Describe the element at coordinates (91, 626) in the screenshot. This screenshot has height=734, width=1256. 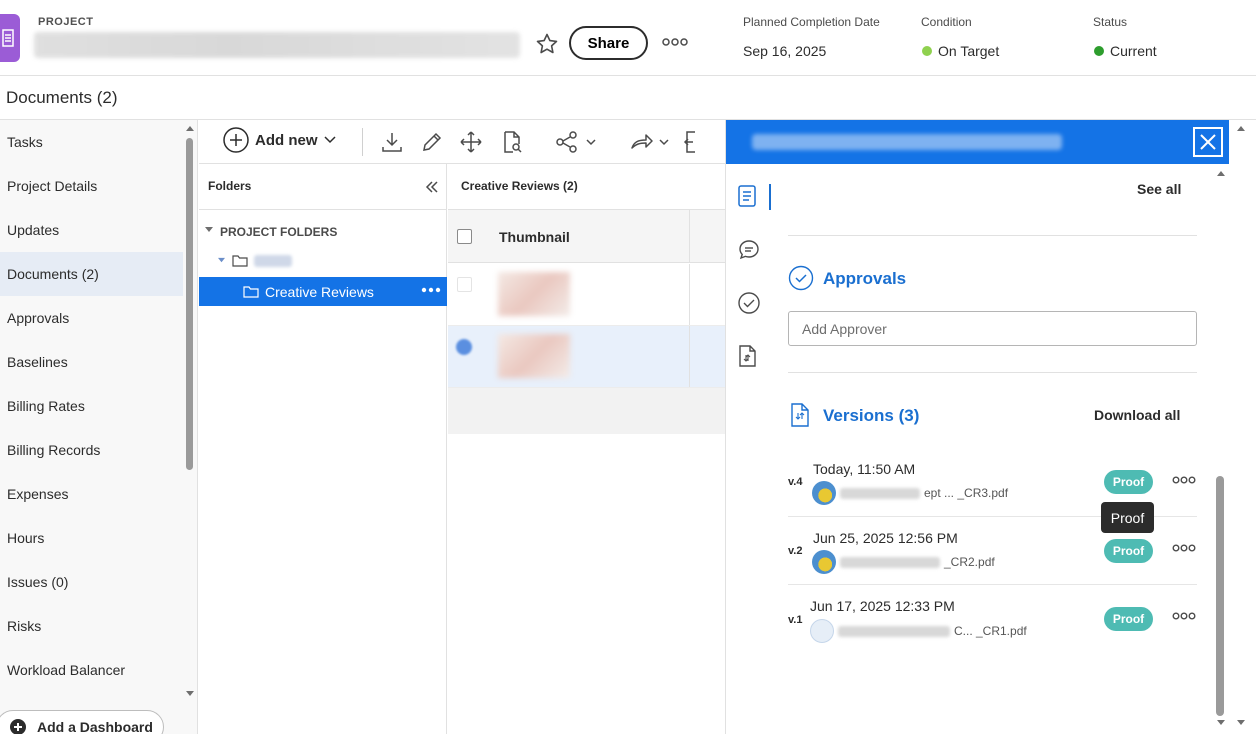
I see `sidebar-item-risks: Risks` at that location.